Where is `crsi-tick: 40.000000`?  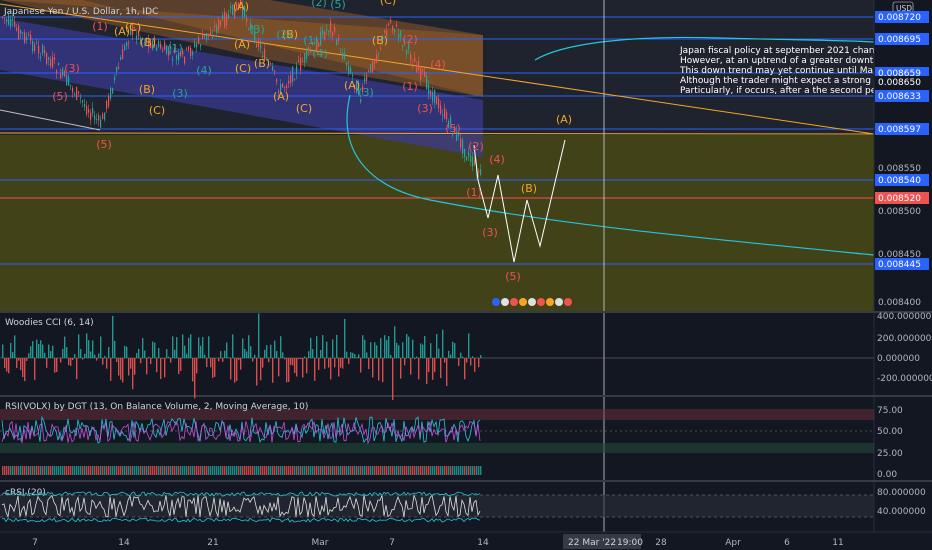
crsi-tick: 40.000000 is located at coordinates (901, 512).